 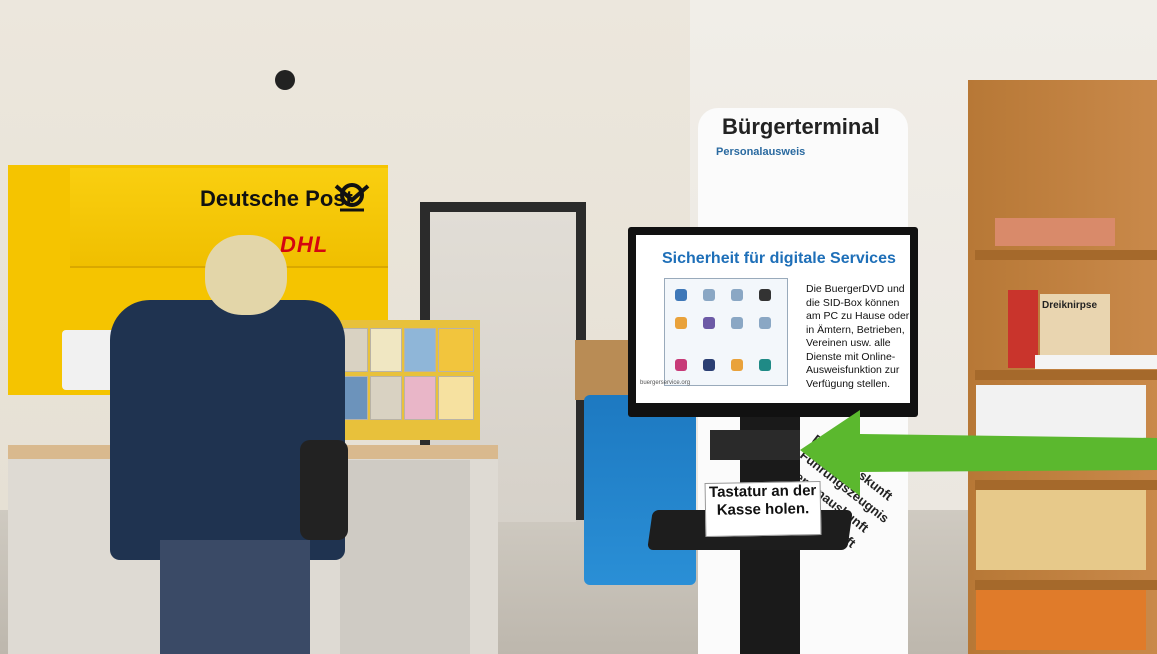 I want to click on monitor-footer: buergerservice.org, so click(x=665, y=383).